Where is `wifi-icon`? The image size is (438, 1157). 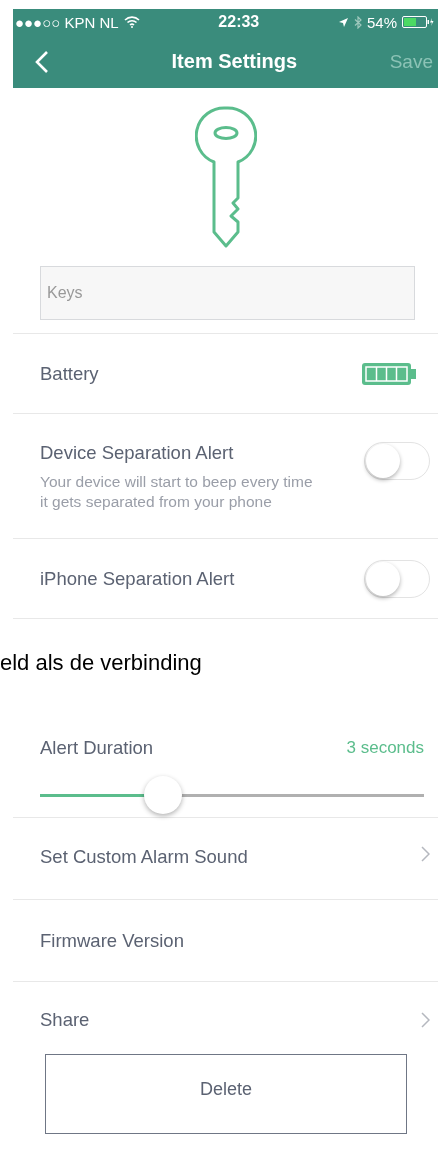 wifi-icon is located at coordinates (131, 22).